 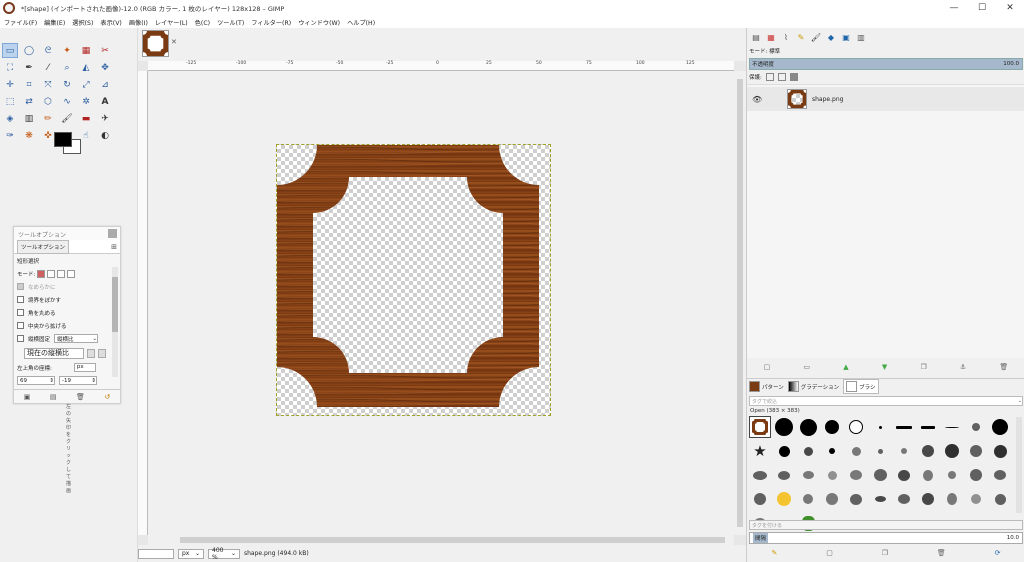 What do you see at coordinates (67, 67) in the screenshot?
I see `zoom-icon: ⌕` at bounding box center [67, 67].